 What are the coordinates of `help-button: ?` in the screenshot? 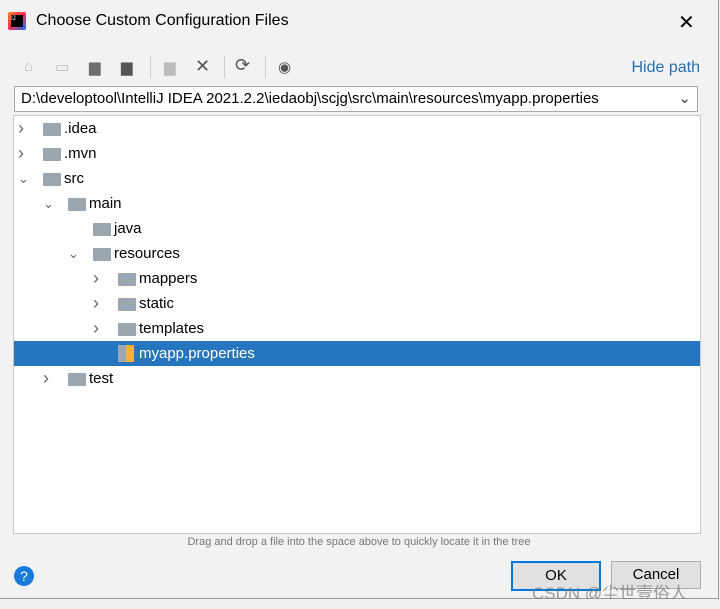 It's located at (24, 576).